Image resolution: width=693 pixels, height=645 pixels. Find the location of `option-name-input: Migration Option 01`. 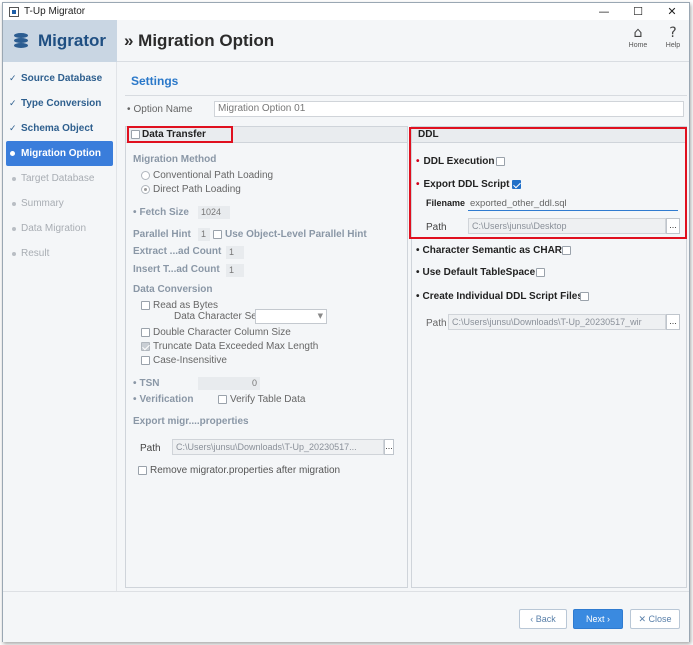

option-name-input: Migration Option 01 is located at coordinates (449, 109).